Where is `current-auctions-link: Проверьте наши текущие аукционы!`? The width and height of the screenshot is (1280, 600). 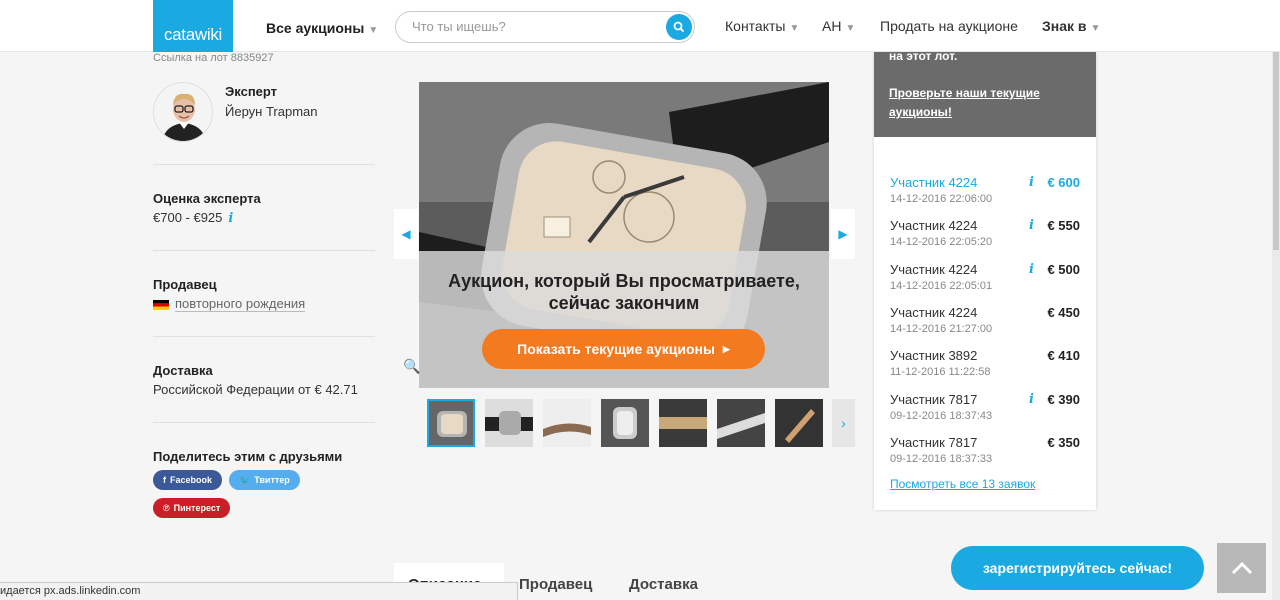 current-auctions-link: Проверьте наши текущие аукционы! is located at coordinates (984, 103).